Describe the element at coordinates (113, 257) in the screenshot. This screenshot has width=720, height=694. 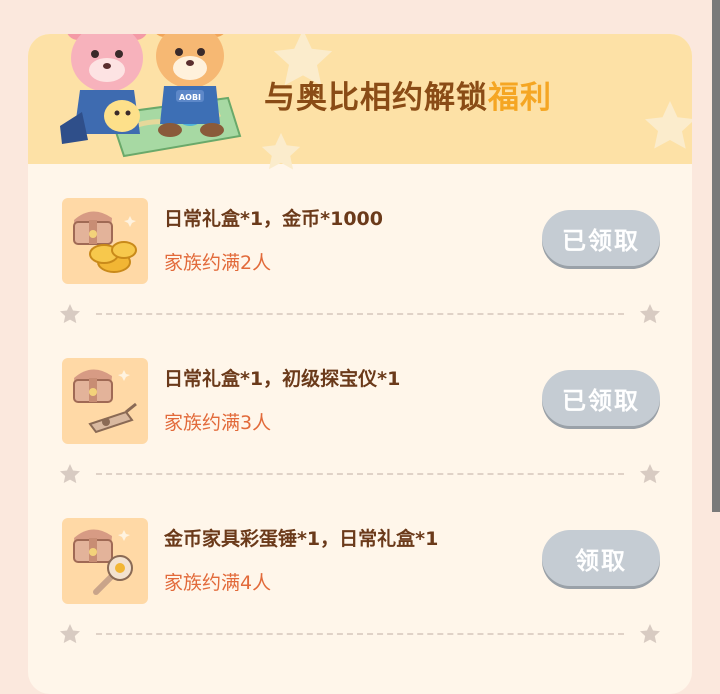
I see `gold-coins-icon` at that location.